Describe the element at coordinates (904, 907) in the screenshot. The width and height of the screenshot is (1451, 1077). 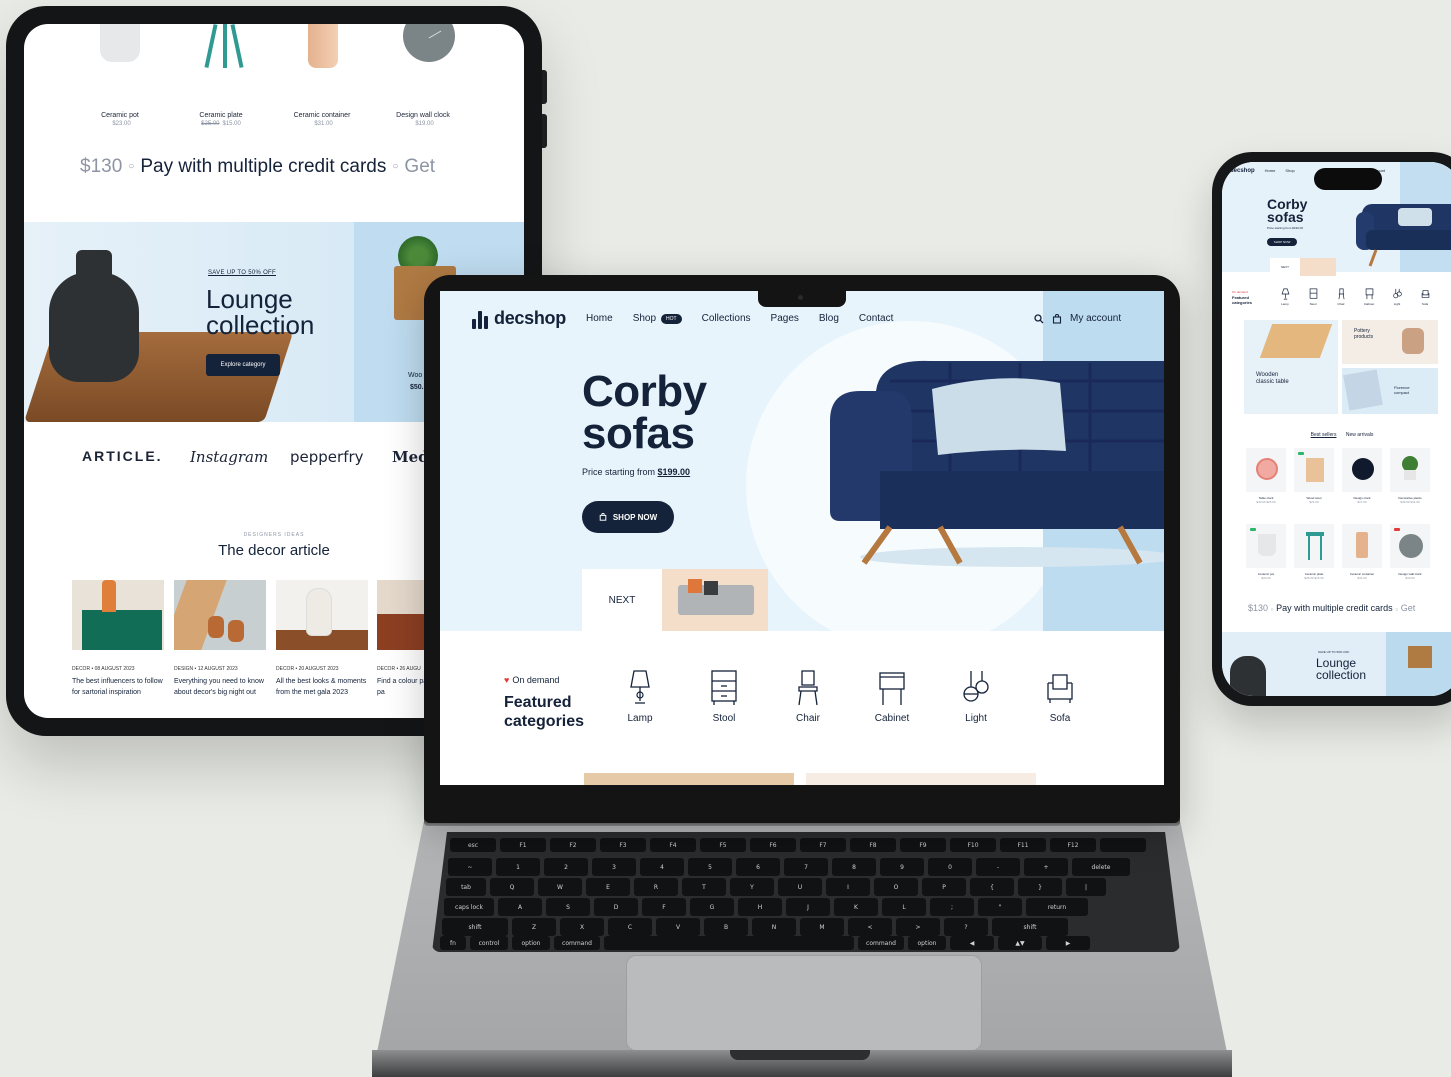
I see `keyboard-key: L` at that location.